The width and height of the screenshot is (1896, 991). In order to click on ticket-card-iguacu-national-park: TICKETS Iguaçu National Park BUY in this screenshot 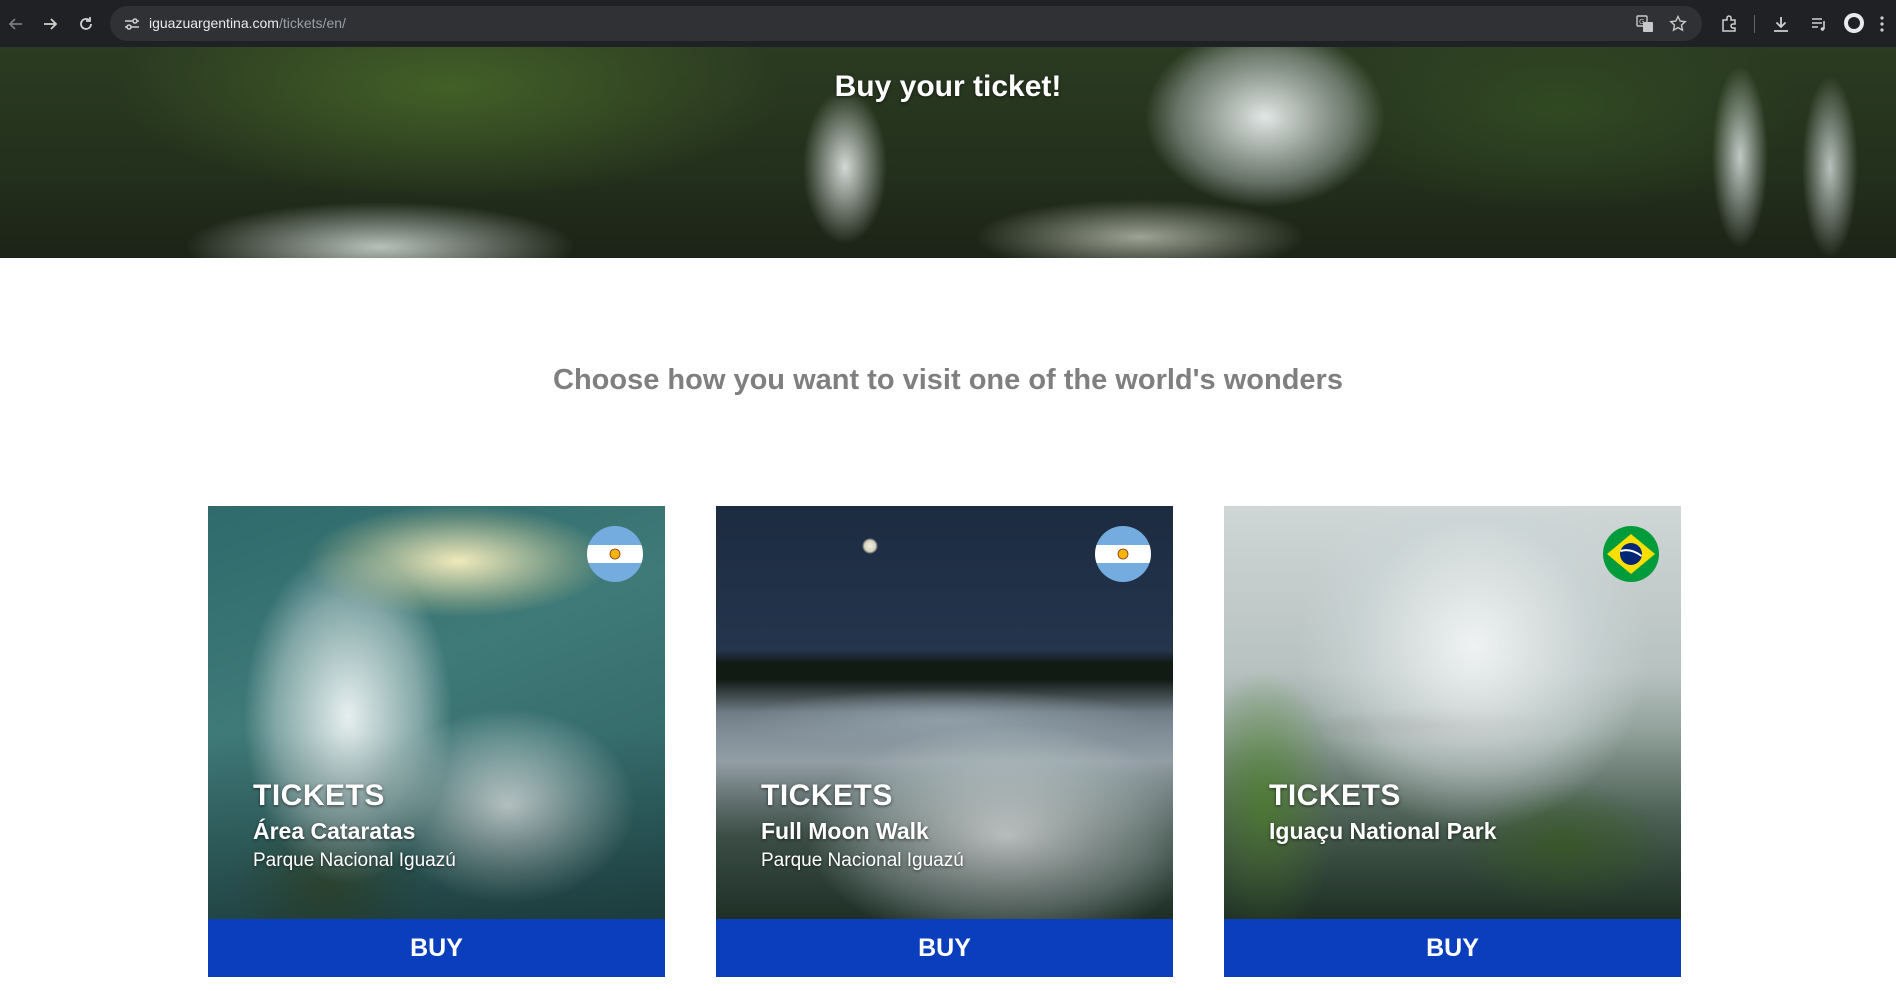, I will do `click(1452, 741)`.